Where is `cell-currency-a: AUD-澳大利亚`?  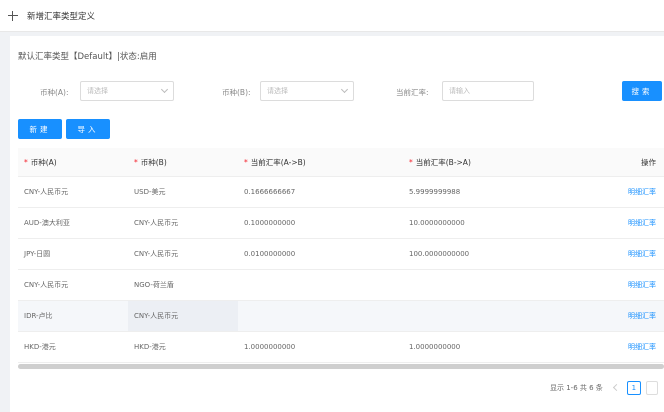 cell-currency-a: AUD-澳大利亚 is located at coordinates (47, 223).